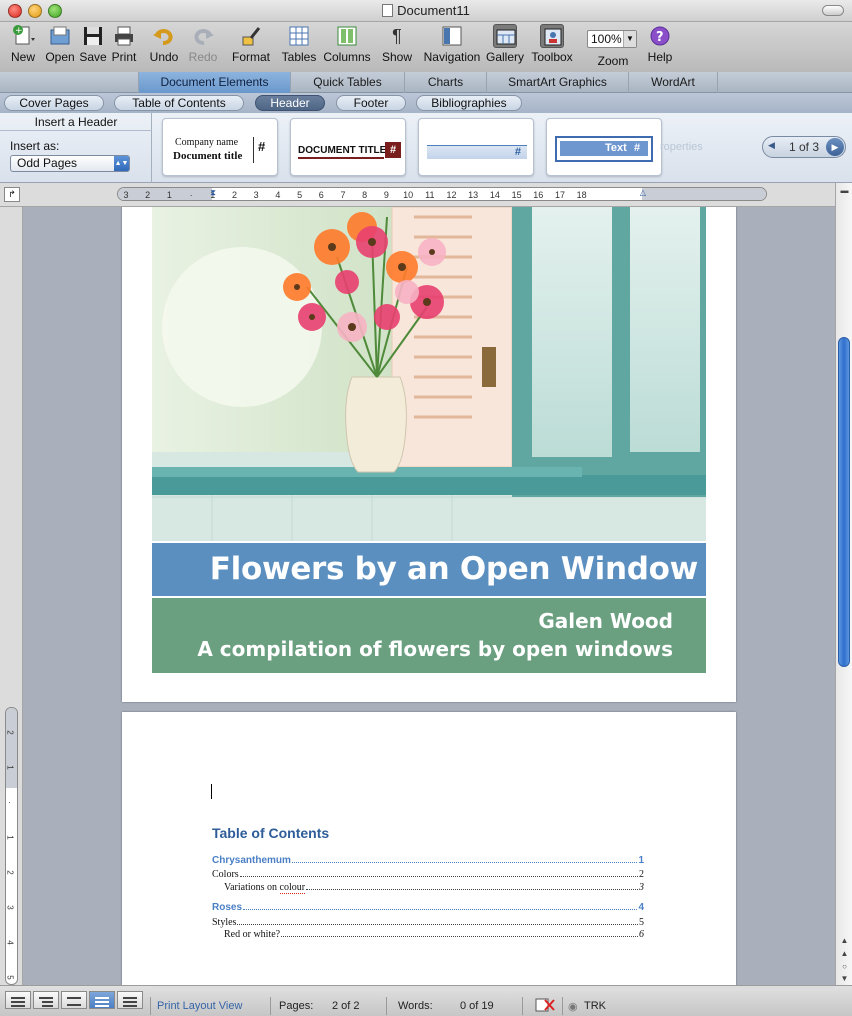 This screenshot has height=1016, width=852. What do you see at coordinates (560, 195) in the screenshot?
I see `ruler-tick-label: 17` at bounding box center [560, 195].